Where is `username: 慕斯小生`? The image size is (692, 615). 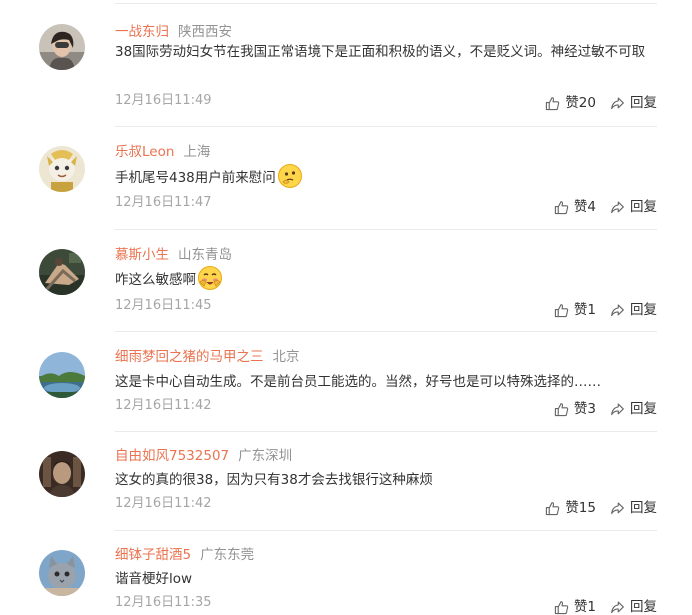 username: 慕斯小生 is located at coordinates (142, 255).